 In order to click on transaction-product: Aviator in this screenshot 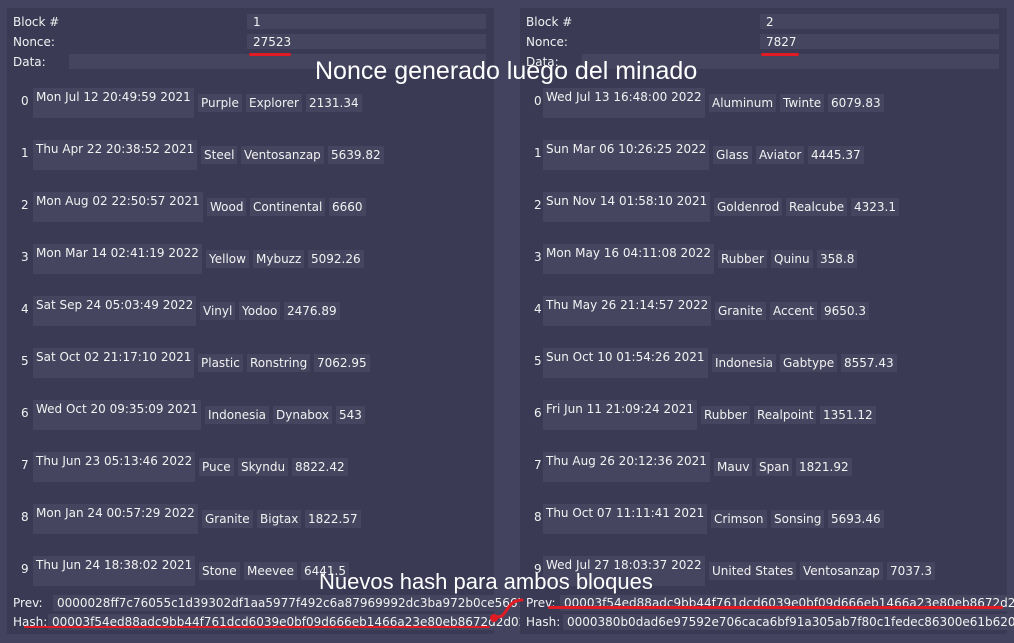, I will do `click(780, 155)`.